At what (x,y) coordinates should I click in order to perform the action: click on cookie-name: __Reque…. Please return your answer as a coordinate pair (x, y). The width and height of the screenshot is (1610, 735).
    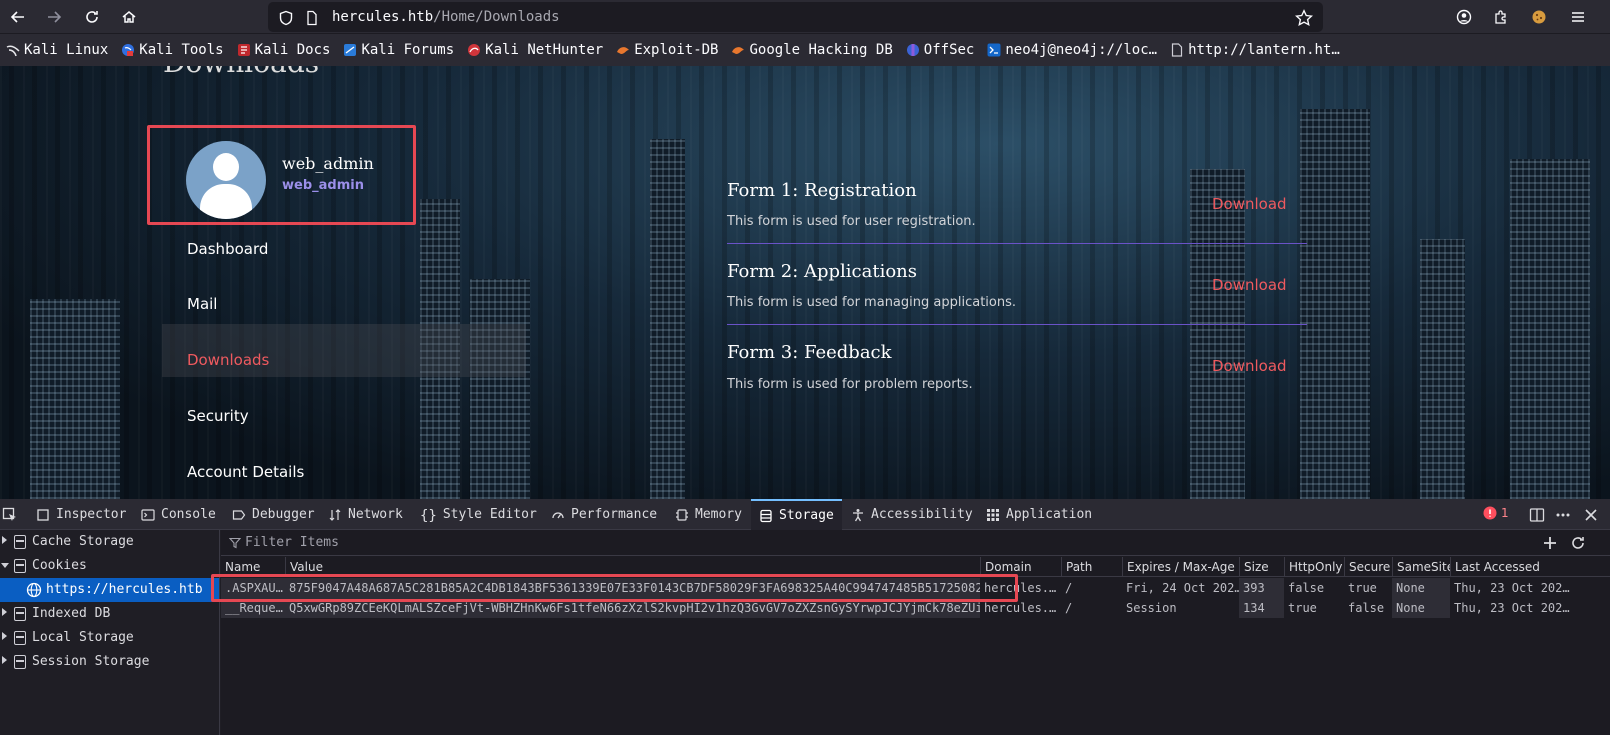
    Looking at the image, I should click on (253, 608).